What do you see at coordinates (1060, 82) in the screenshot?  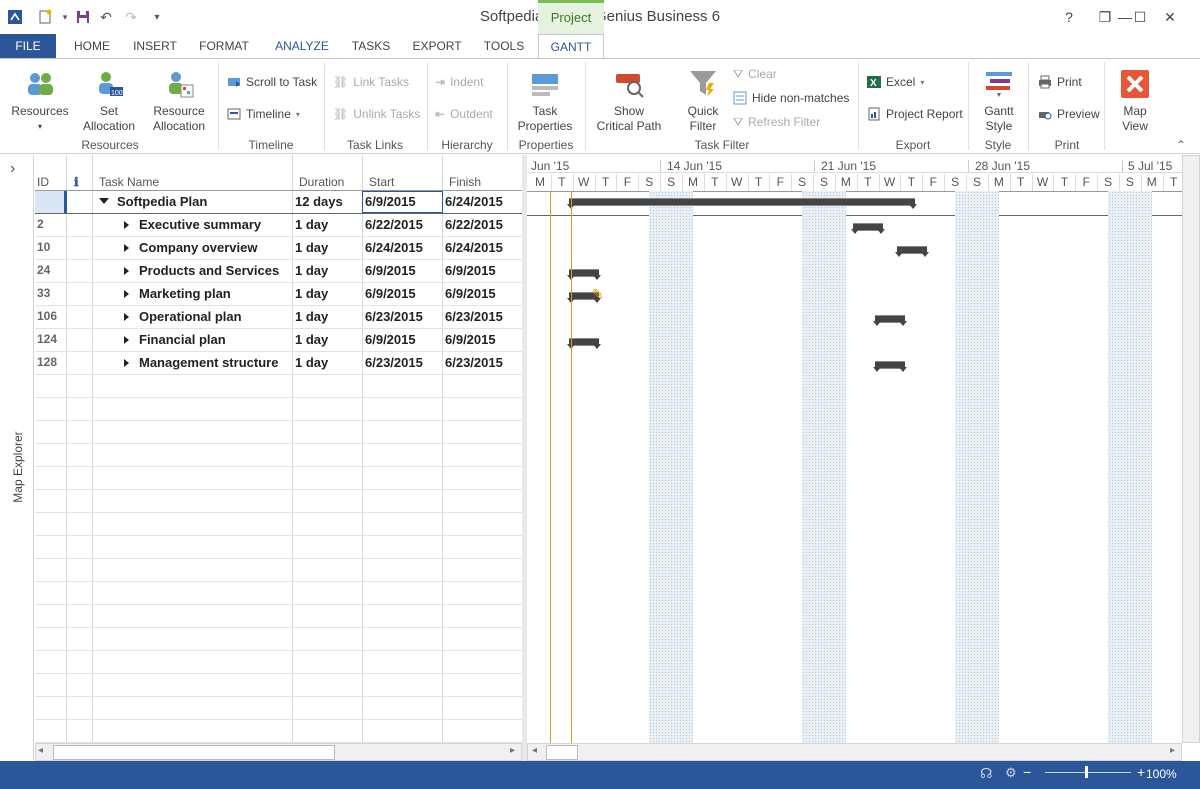 I see `print-button: Print` at bounding box center [1060, 82].